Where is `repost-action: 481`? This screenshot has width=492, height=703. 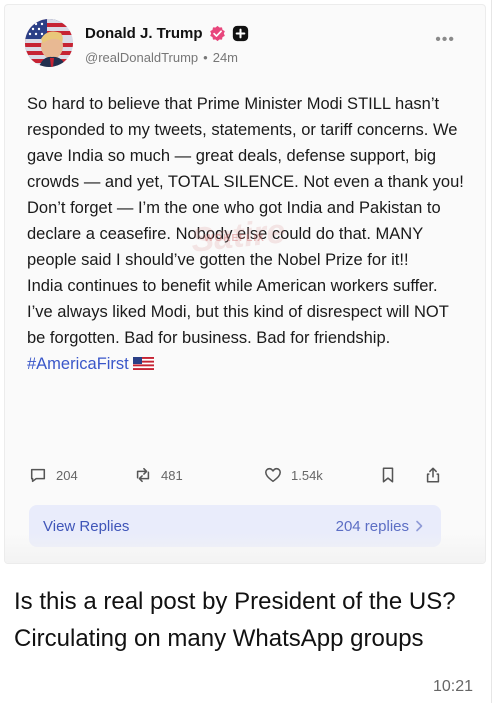 repost-action: 481 is located at coordinates (158, 475).